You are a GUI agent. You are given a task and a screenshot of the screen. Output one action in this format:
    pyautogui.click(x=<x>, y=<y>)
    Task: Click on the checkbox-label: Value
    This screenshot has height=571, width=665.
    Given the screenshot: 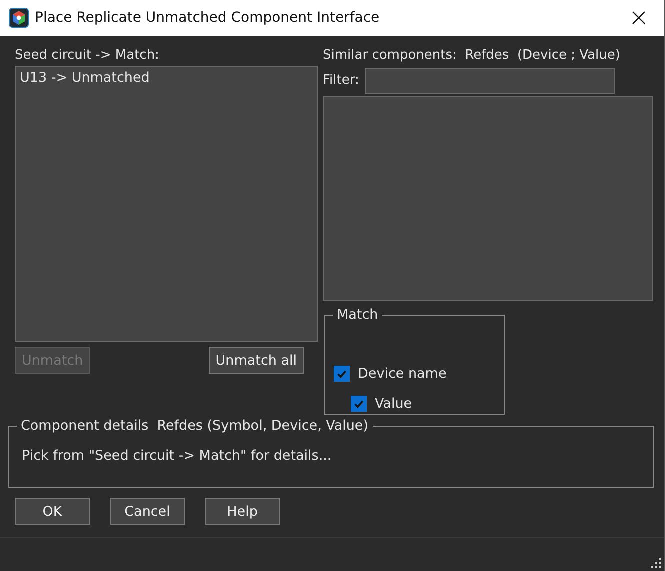 What is the action you would take?
    pyautogui.click(x=393, y=404)
    